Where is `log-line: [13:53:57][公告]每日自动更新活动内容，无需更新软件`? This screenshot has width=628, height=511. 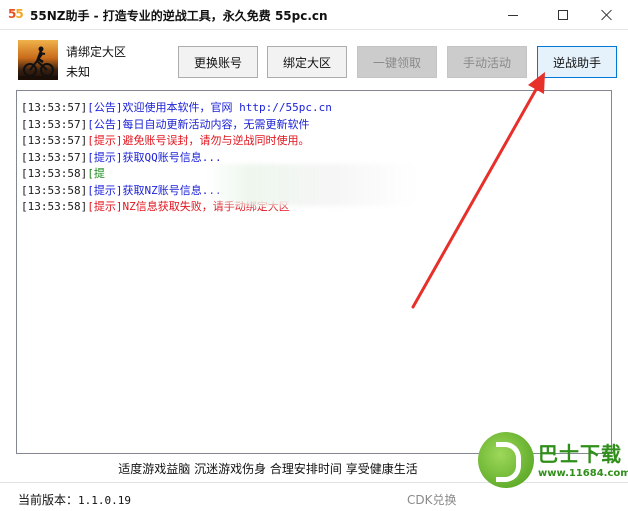
log-line: [13:53:57][公告]每日自动更新活动内容，无需更新软件 is located at coordinates (176, 125).